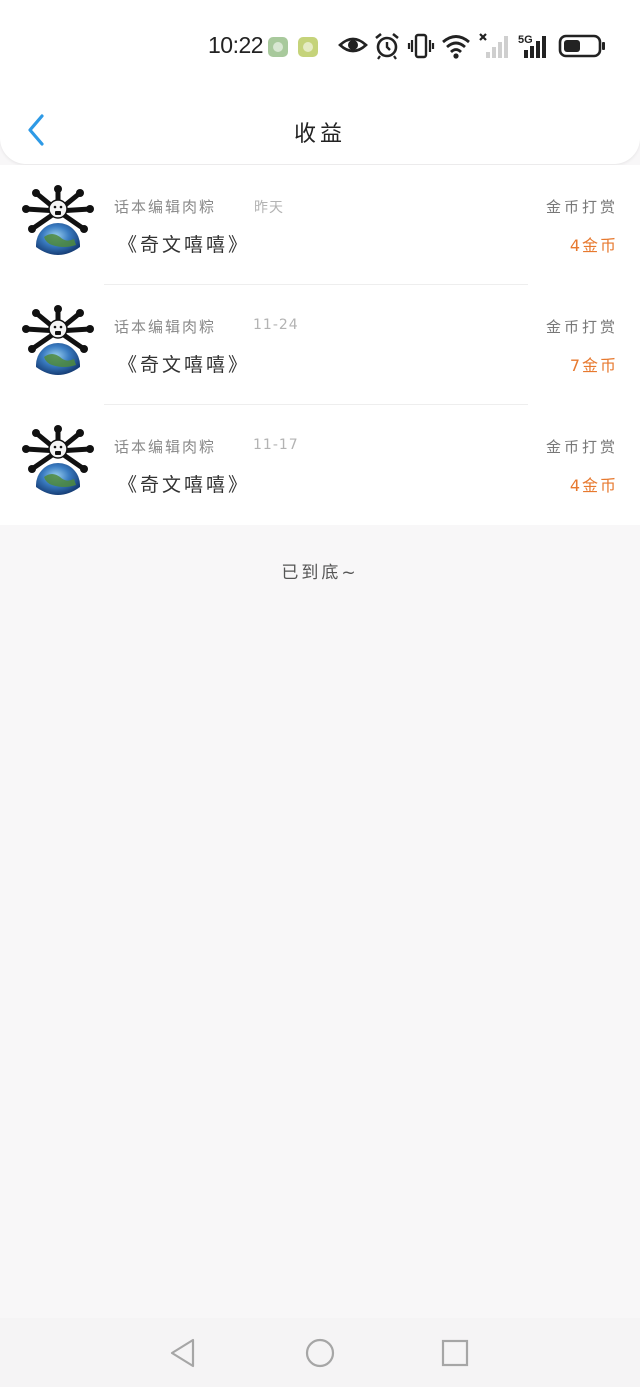 The image size is (640, 1387). What do you see at coordinates (320, 46) in the screenshot?
I see `status-bar: 10:22 5G` at bounding box center [320, 46].